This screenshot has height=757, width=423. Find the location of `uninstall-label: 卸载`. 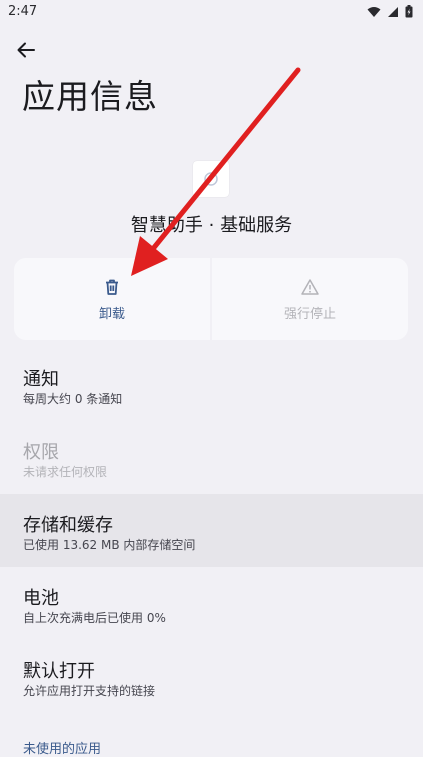

uninstall-label: 卸载 is located at coordinates (111, 314).